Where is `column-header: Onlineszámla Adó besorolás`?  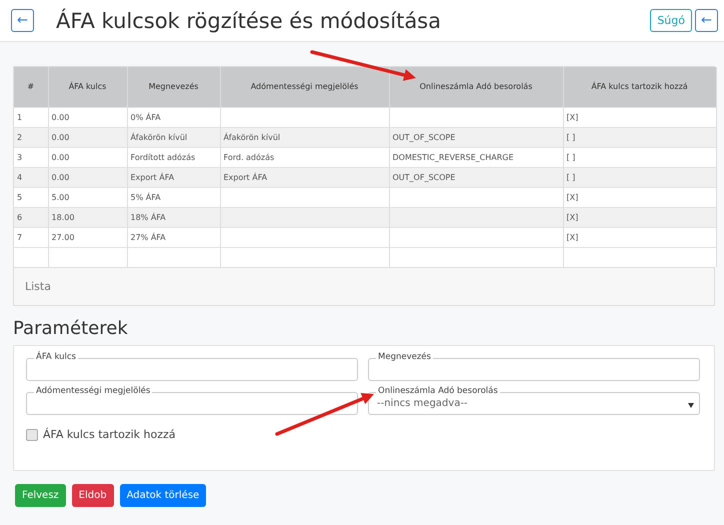 column-header: Onlineszámla Adó besorolás is located at coordinates (476, 87).